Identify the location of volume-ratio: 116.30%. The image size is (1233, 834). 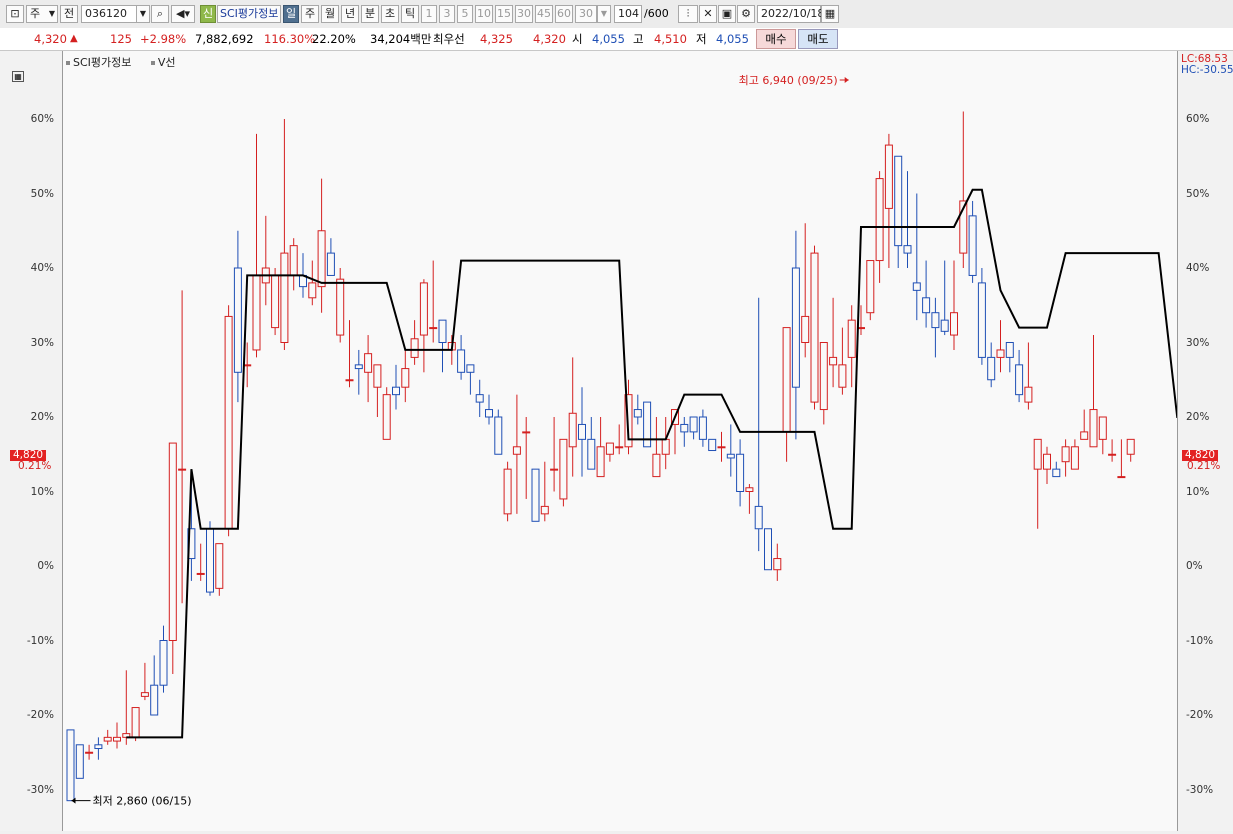
(290, 39).